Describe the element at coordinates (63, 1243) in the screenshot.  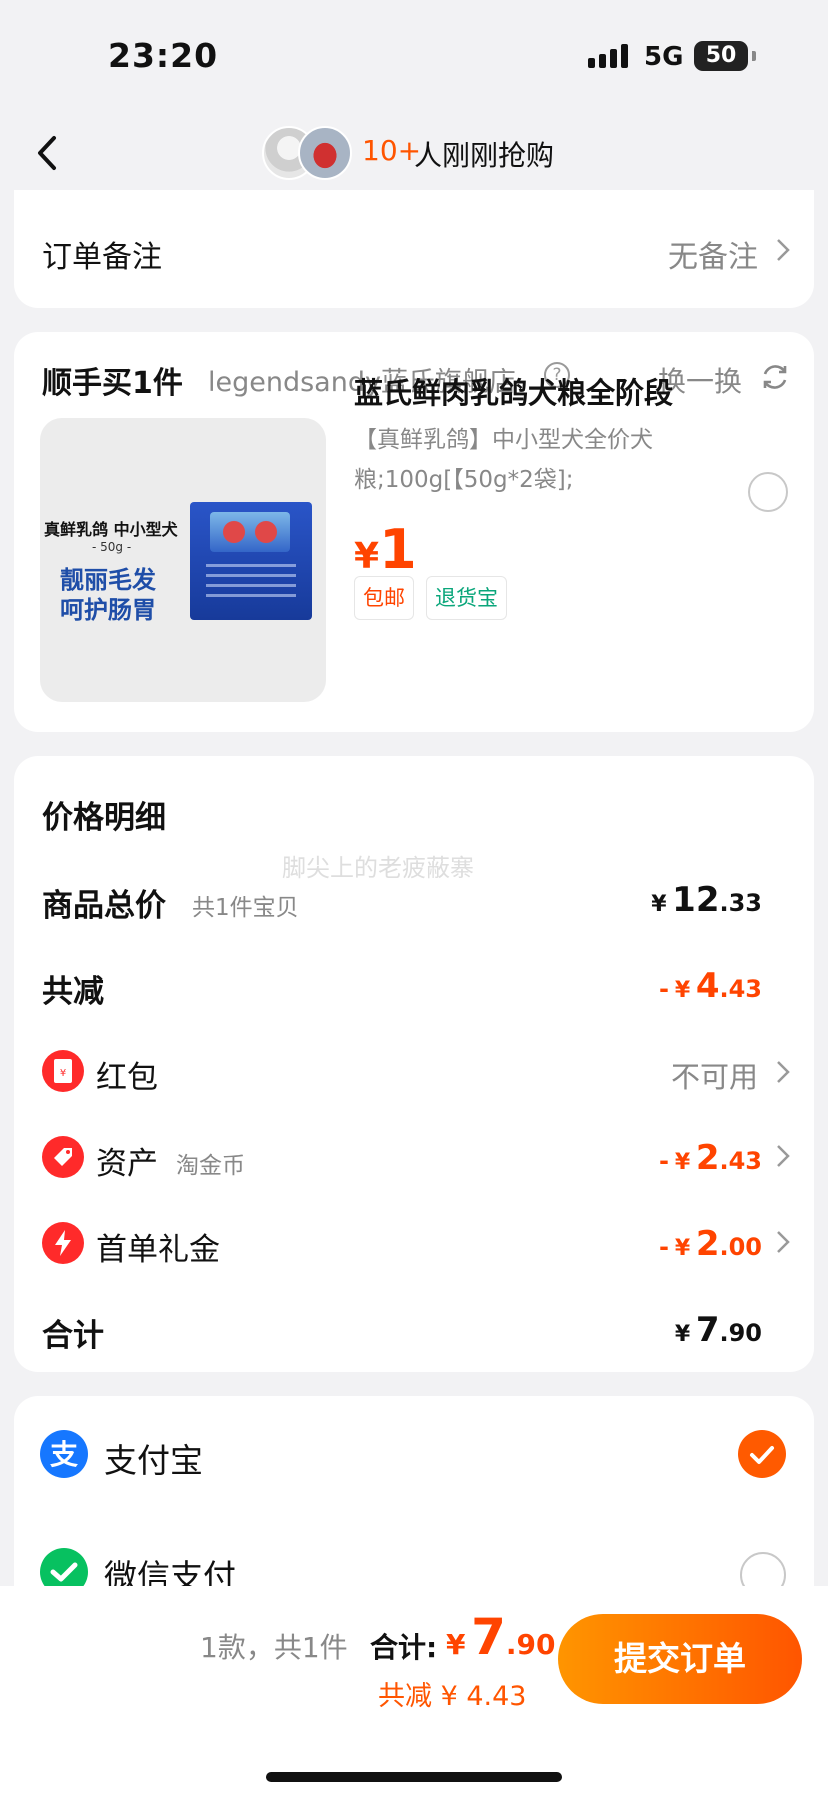
I see `lightning-icon` at that location.